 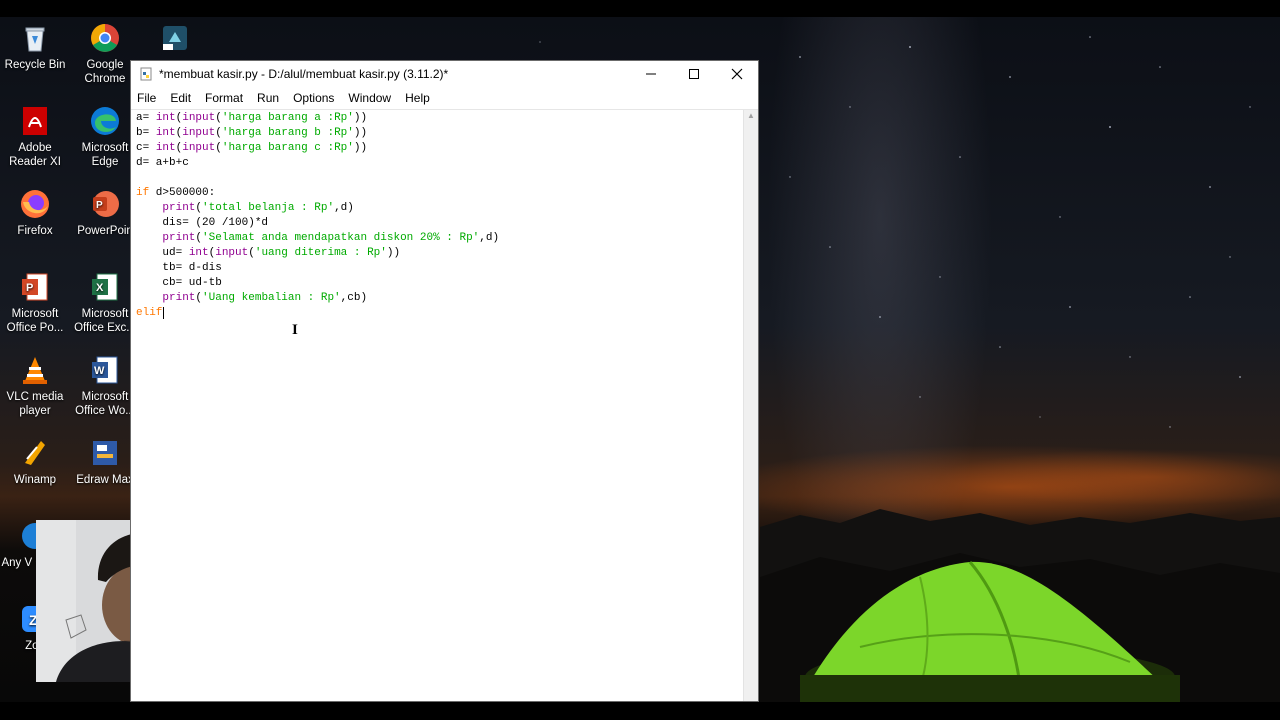 What do you see at coordinates (179, 268) in the screenshot?
I see `code-token: tb= d-dis` at bounding box center [179, 268].